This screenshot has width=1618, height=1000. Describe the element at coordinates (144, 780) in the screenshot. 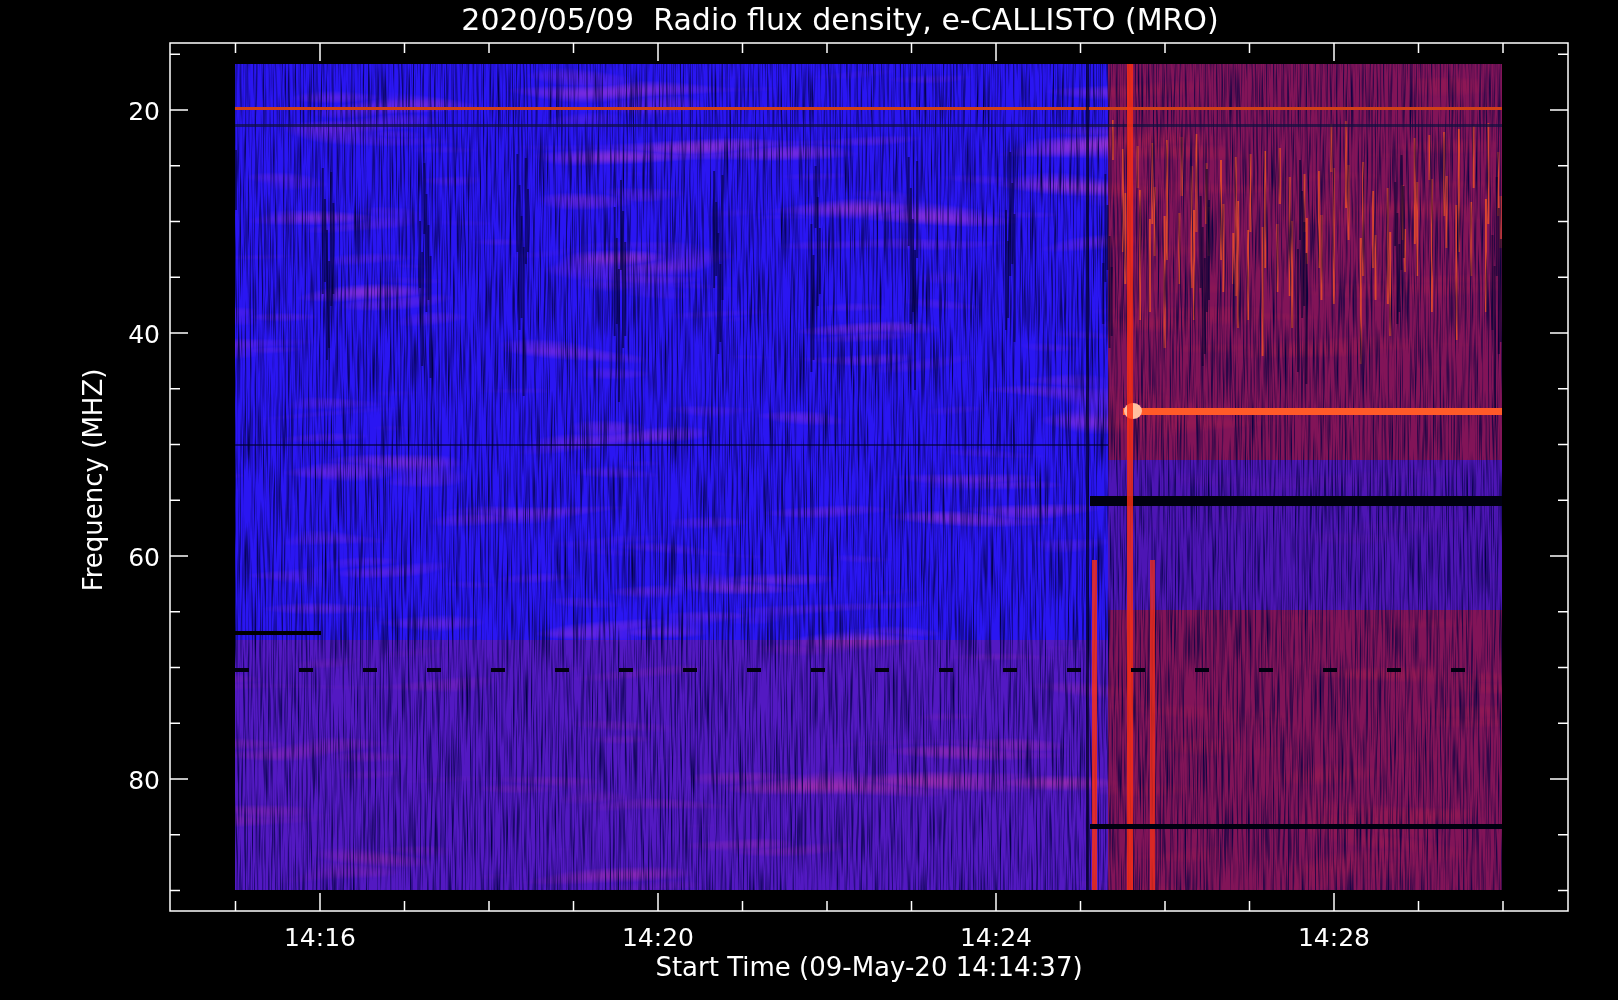

I see `axis-tick-label: 80` at that location.